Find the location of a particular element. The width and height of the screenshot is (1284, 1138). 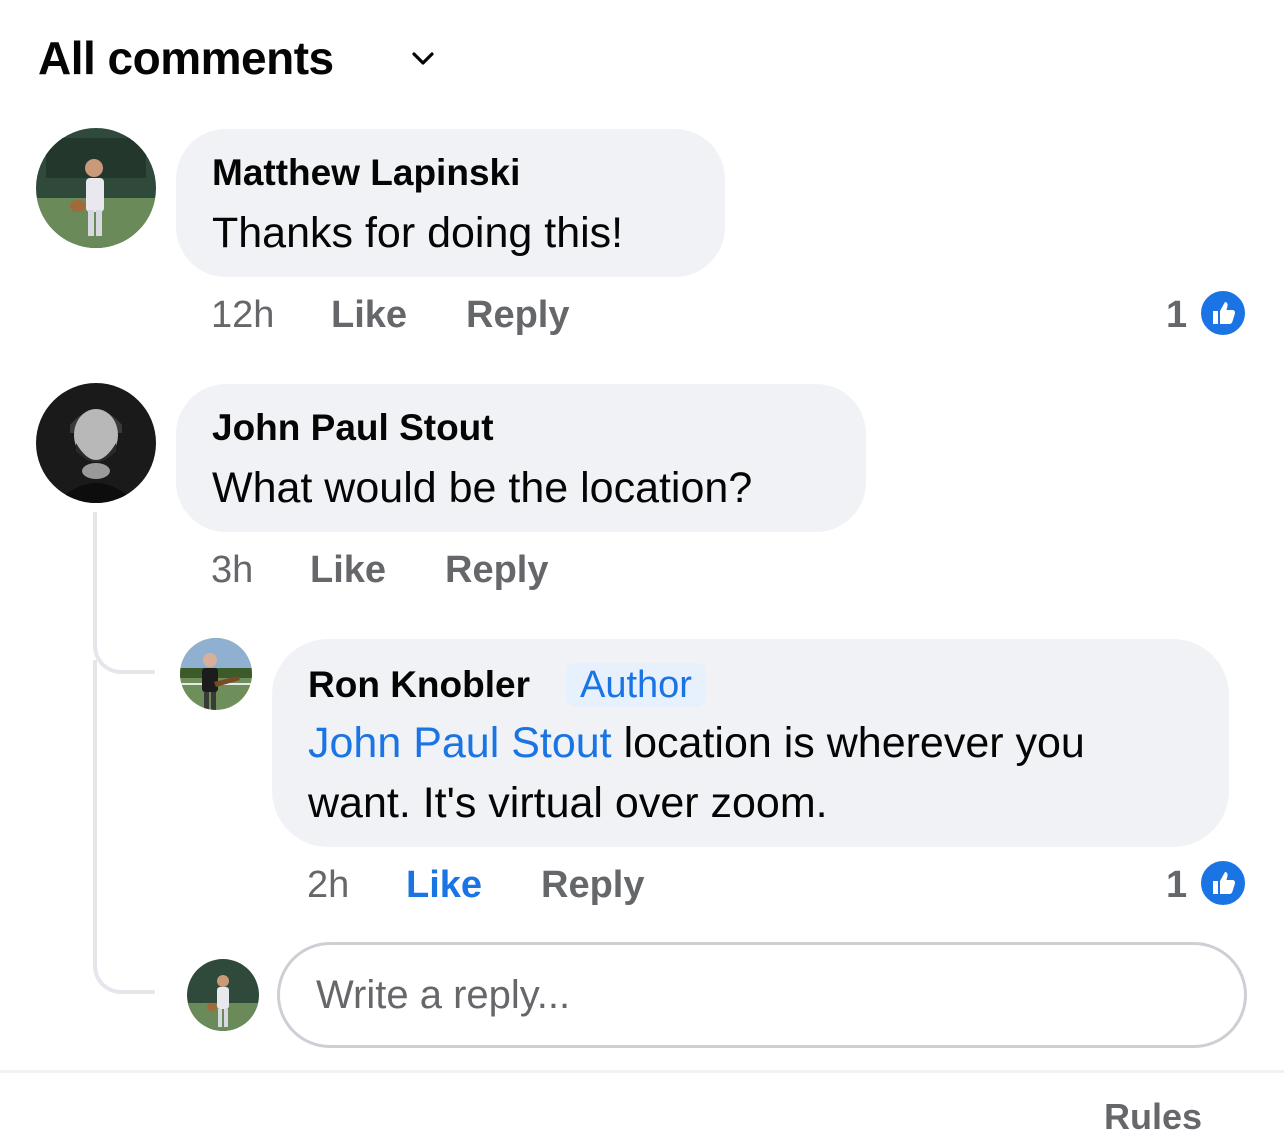

comment-timestamp: 3h is located at coordinates (232, 570).